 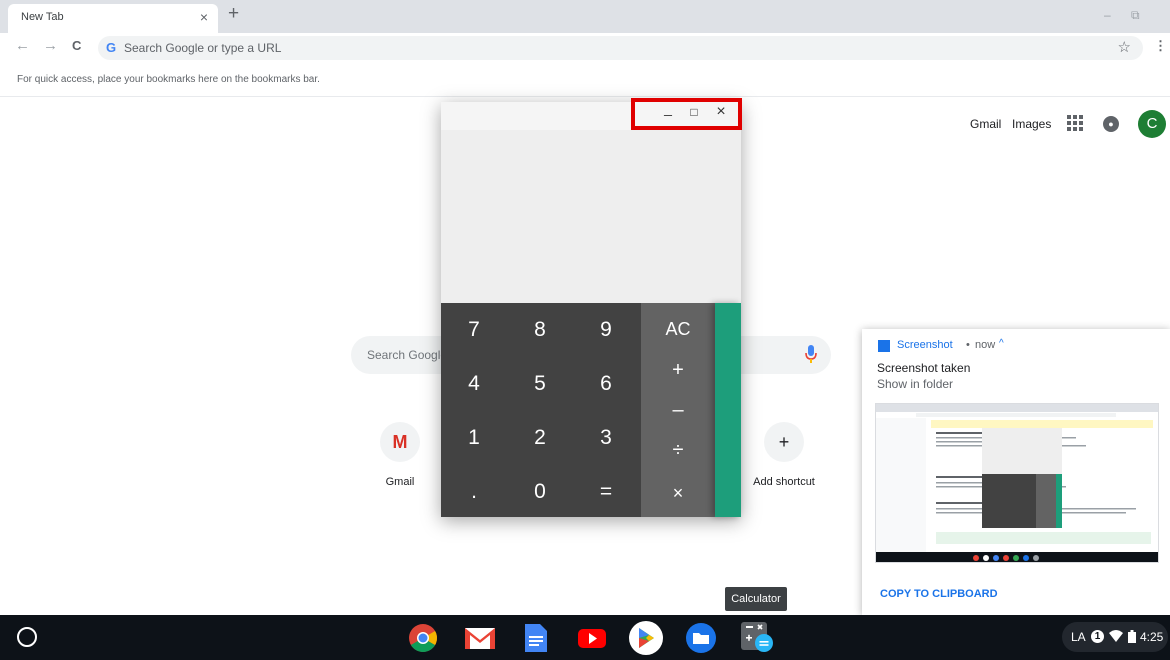 I want to click on new-tab-button: +, so click(x=233, y=14).